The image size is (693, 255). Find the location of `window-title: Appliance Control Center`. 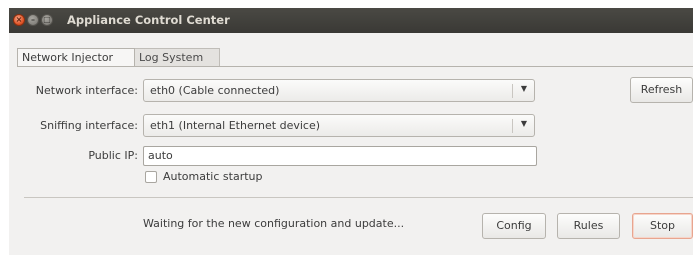

window-title: Appliance Control Center is located at coordinates (148, 20).